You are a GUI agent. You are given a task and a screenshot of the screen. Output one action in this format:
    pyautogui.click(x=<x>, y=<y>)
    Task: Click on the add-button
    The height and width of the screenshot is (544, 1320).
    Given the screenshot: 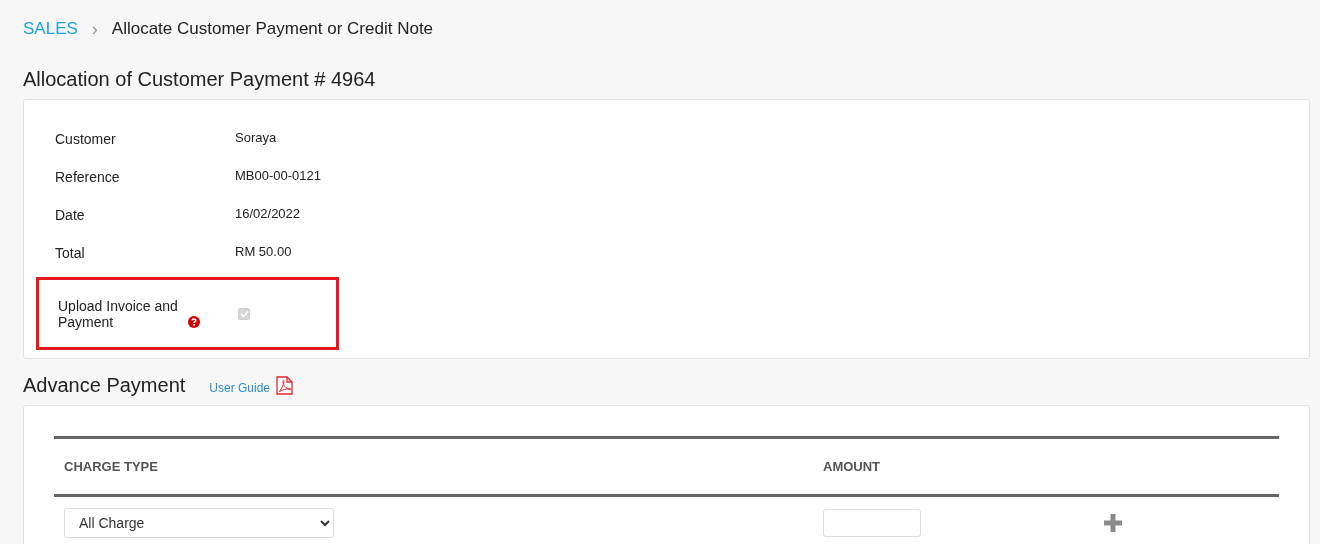 What is the action you would take?
    pyautogui.click(x=1113, y=523)
    